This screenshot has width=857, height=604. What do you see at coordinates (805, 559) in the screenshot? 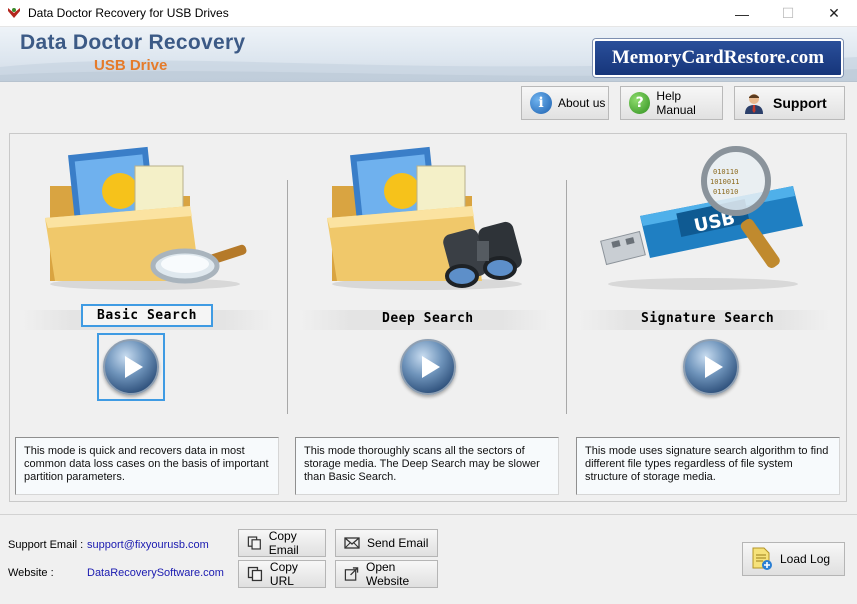
I see `load-log-label: Load Log` at bounding box center [805, 559].